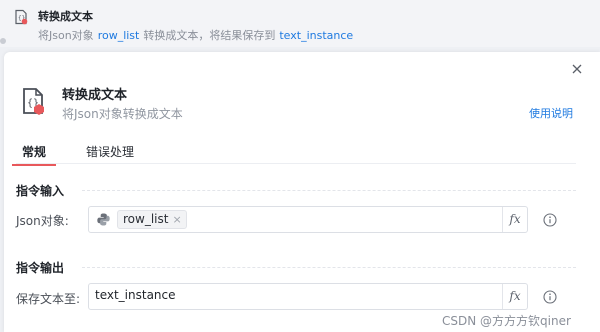 The image size is (600, 332). Describe the element at coordinates (209, 35) in the screenshot. I see `step-desc-middle: 转换成文本，将结果保存到` at that location.